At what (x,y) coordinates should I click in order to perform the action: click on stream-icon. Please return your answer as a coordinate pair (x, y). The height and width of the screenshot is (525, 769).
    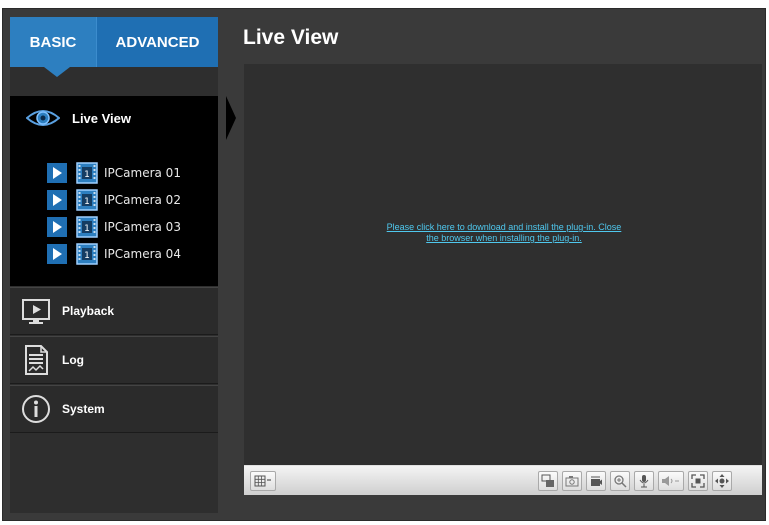
    Looking at the image, I should click on (548, 481).